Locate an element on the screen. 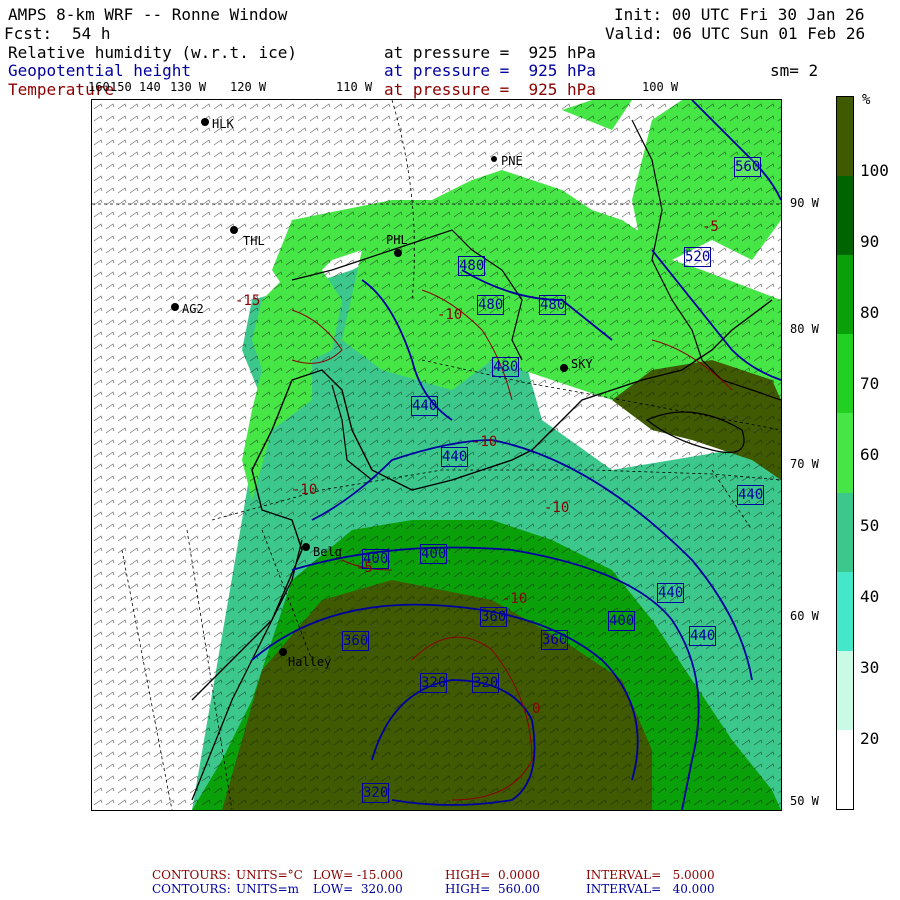 This screenshot has height=900, width=900. lon-label-130: 130 W is located at coordinates (188, 87).